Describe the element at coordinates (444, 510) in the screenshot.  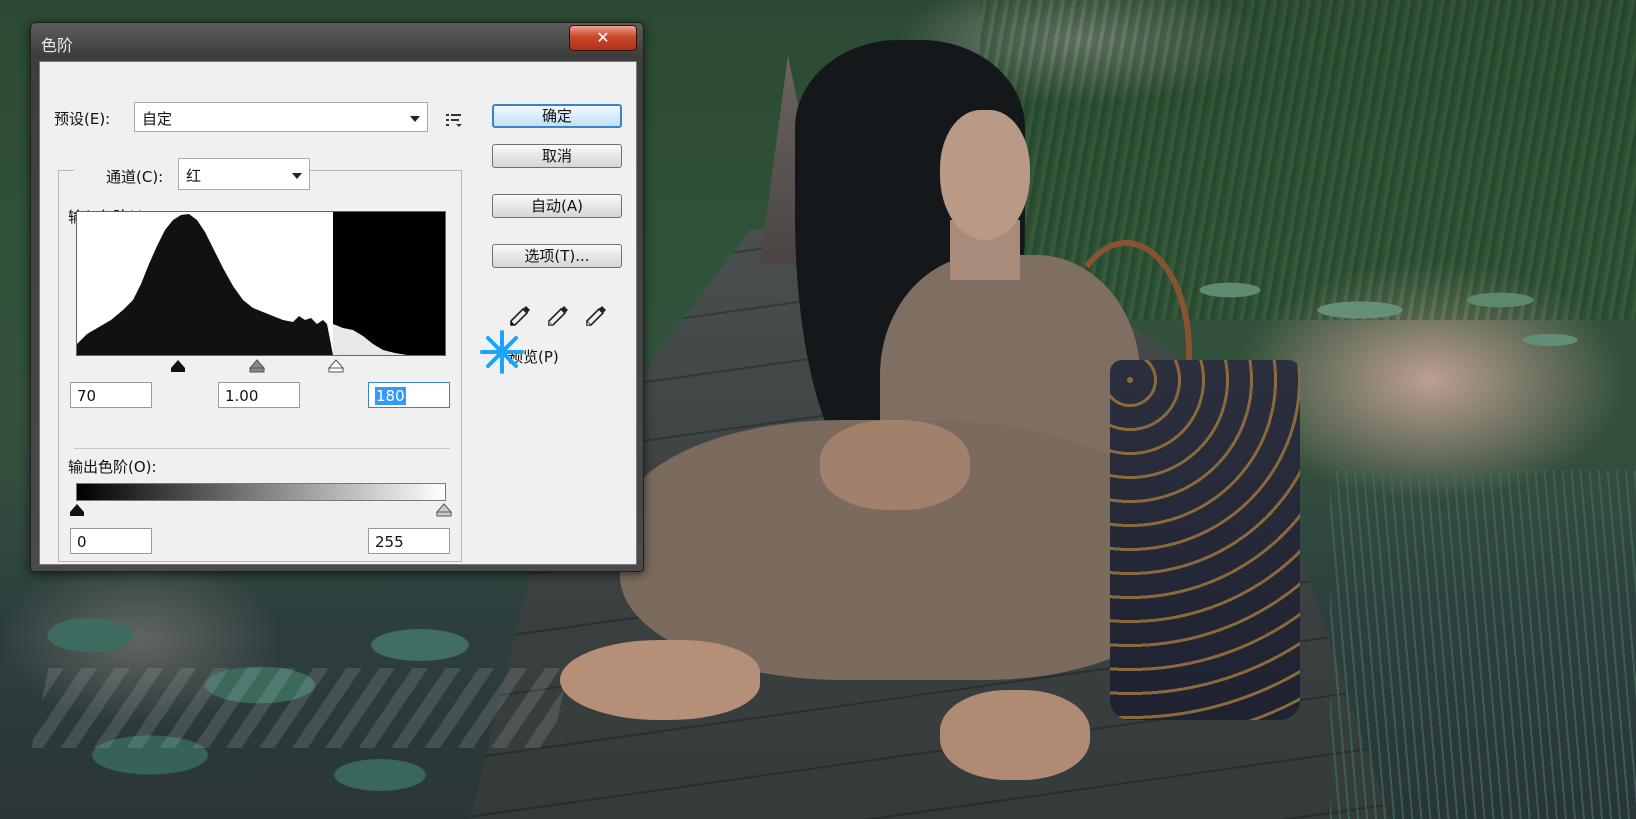
I see `output-white-thumb` at that location.